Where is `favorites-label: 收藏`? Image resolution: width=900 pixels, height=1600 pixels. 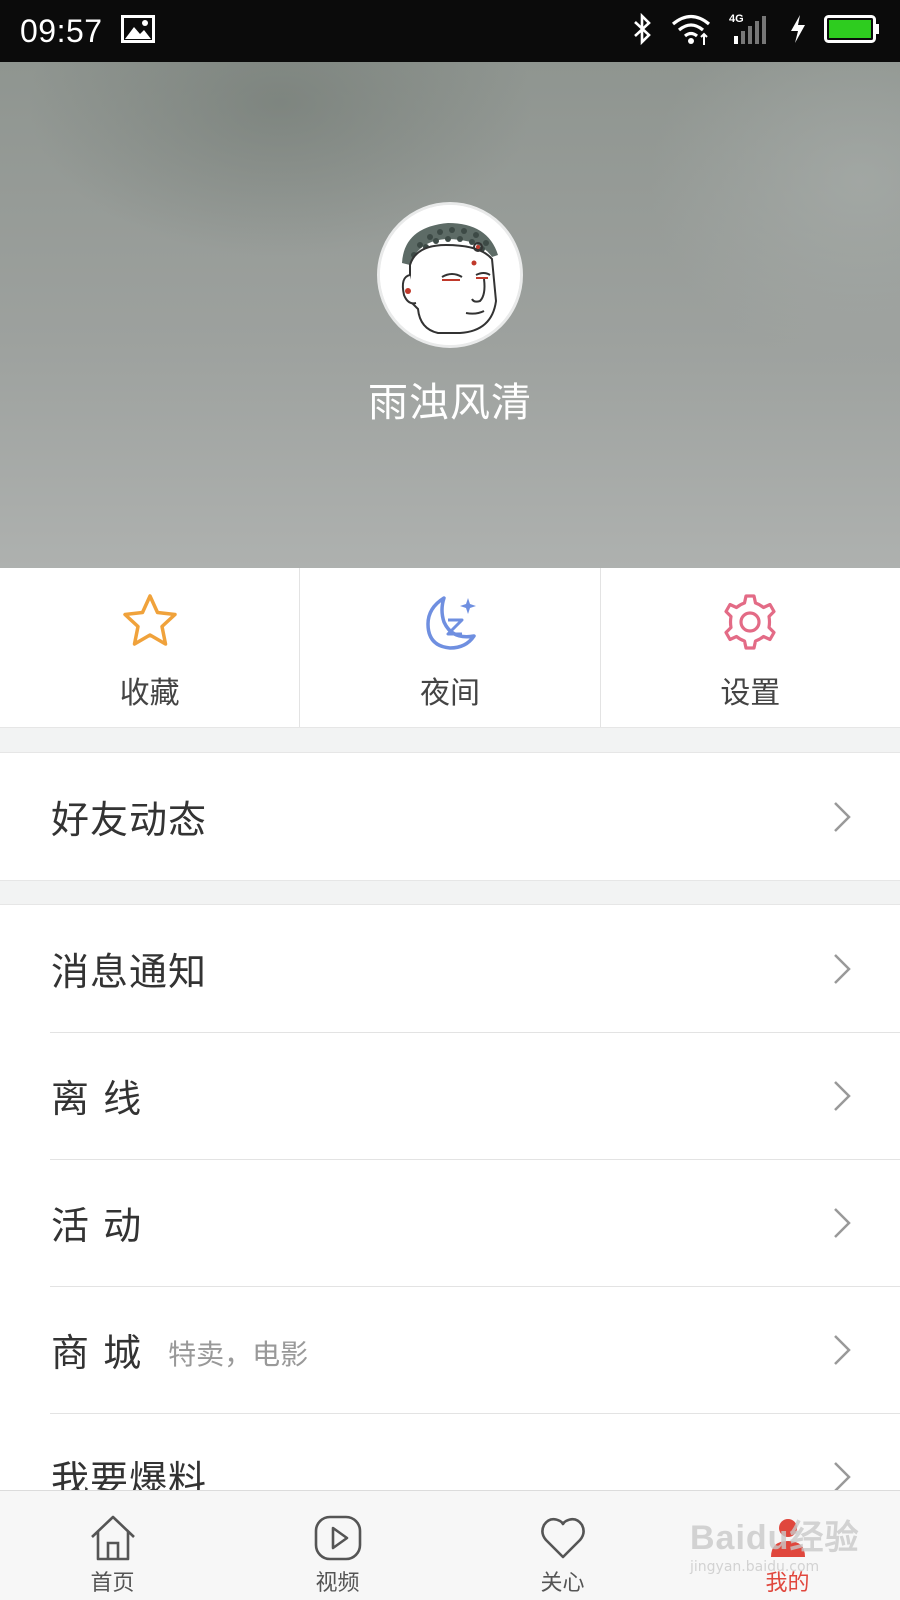
favorites-label: 收藏 is located at coordinates (149, 693).